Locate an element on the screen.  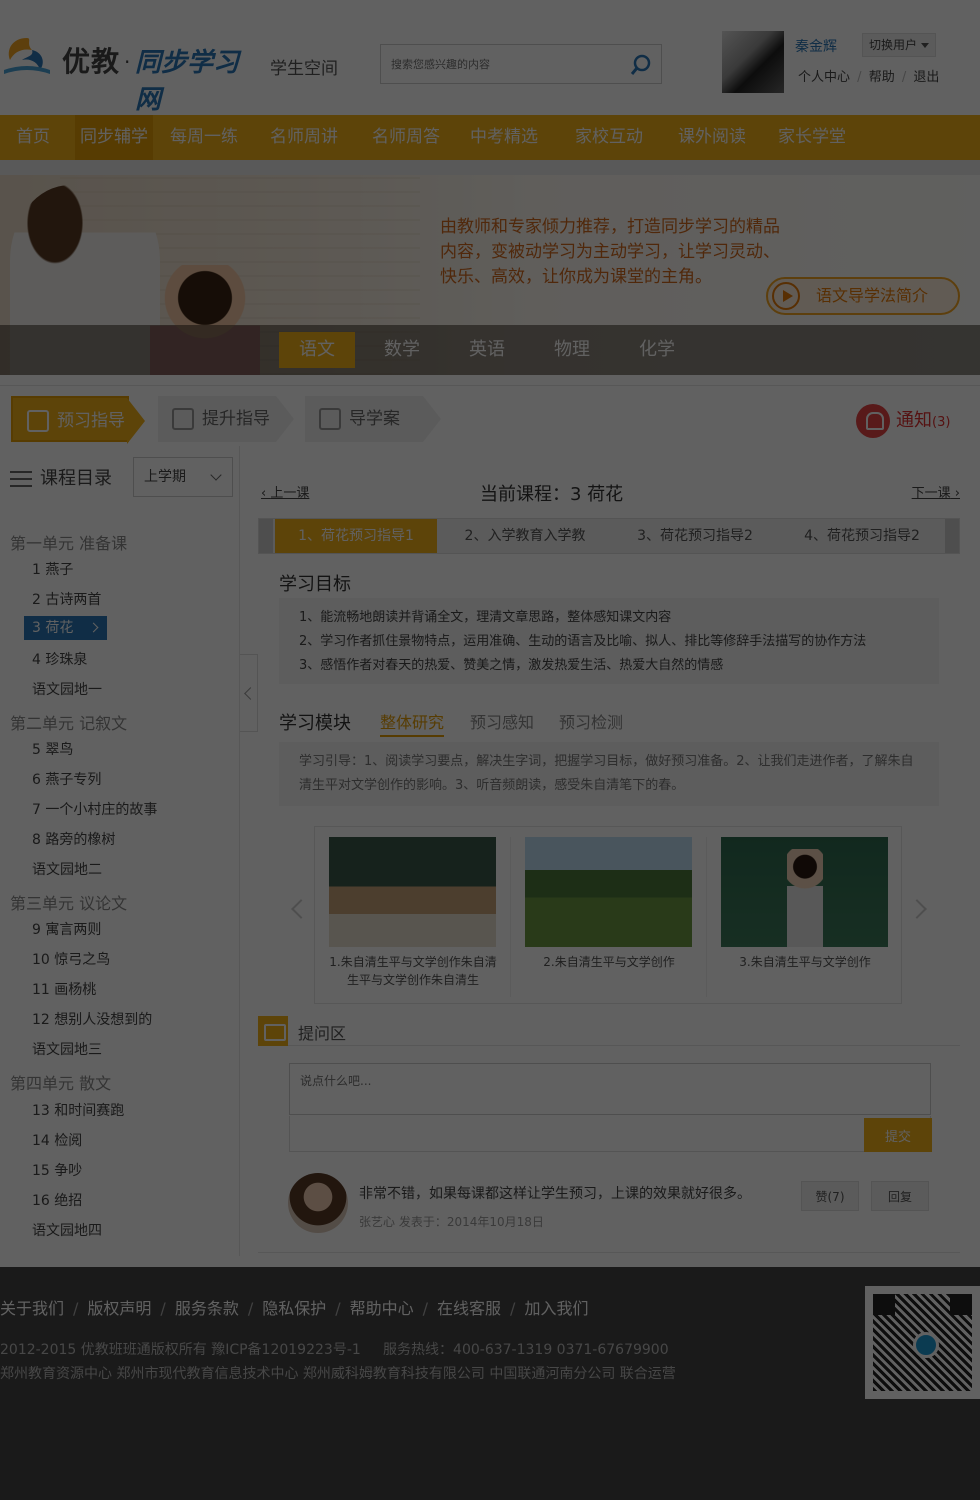
switch-user-dropdown: 切换用户 is located at coordinates (899, 45).